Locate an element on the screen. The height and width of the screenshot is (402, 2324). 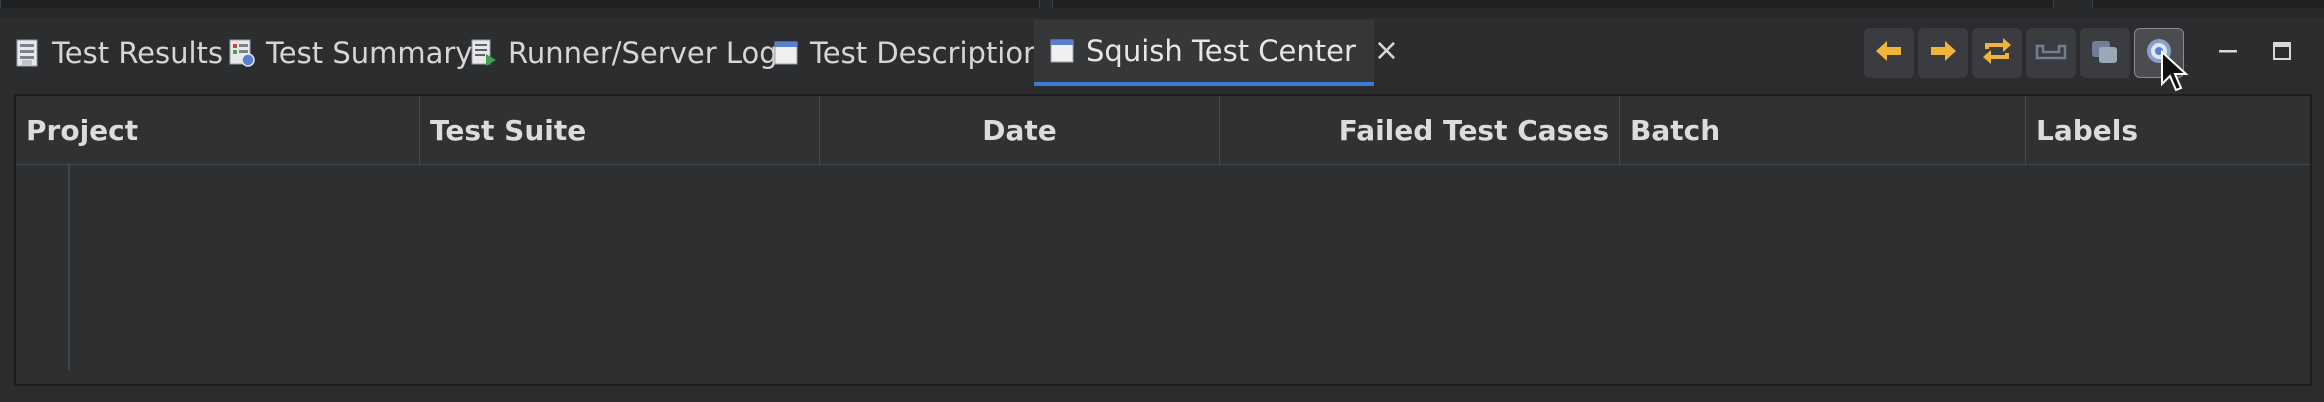
adjacent-panel-strip is located at coordinates (1162, 9).